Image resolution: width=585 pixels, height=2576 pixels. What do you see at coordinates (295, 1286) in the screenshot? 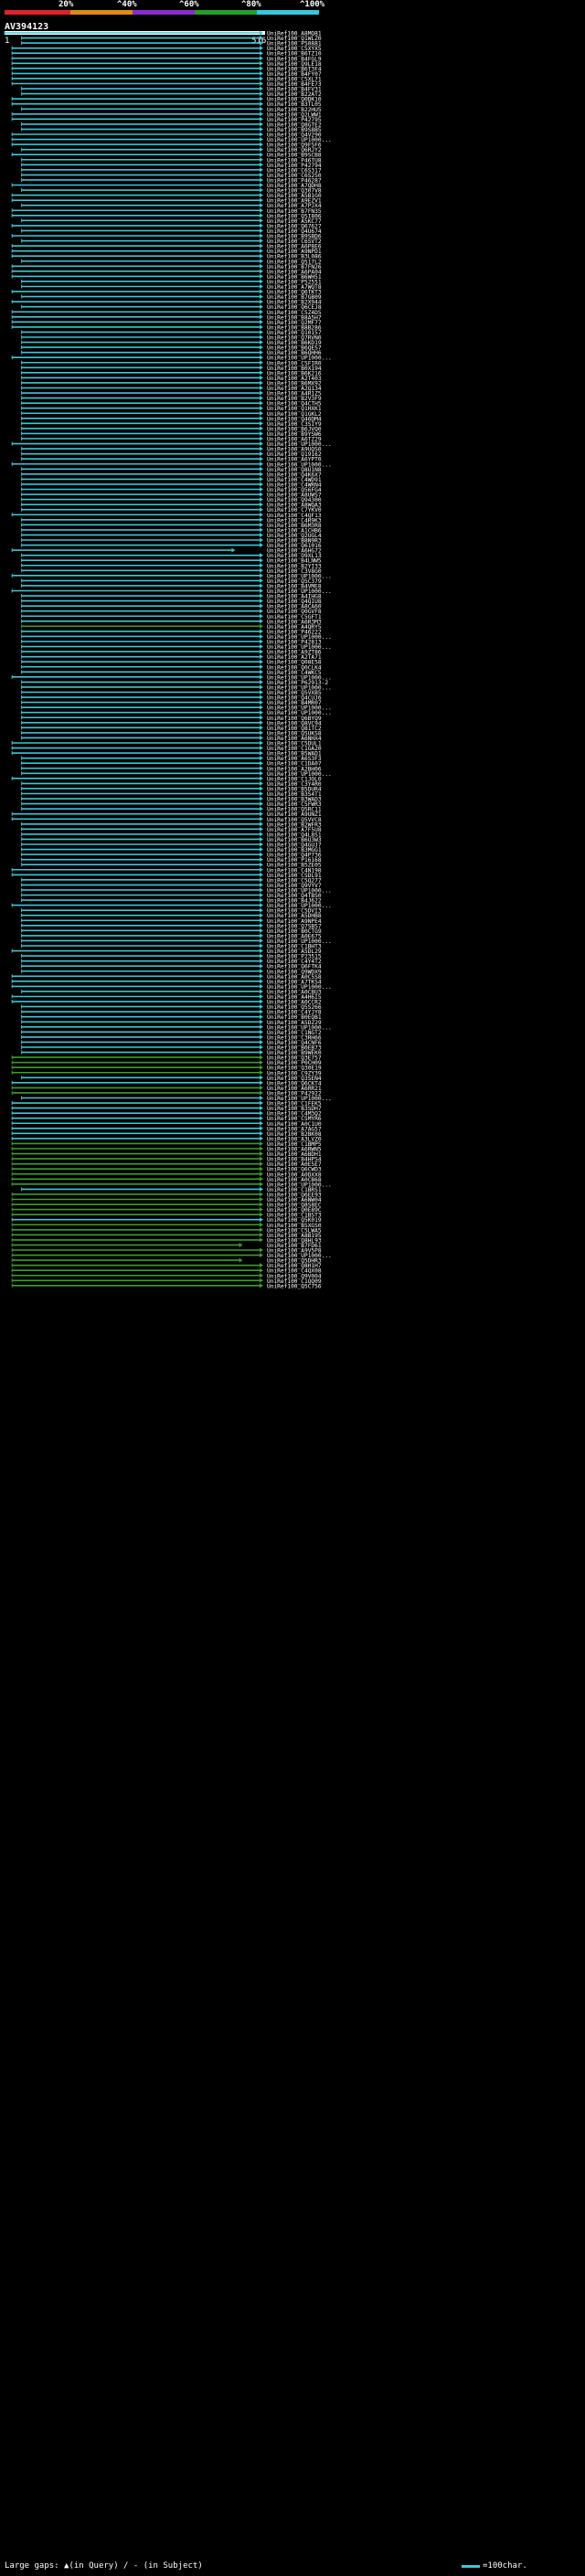
I see `hit-label: UniRef100_Q5C756` at bounding box center [295, 1286].